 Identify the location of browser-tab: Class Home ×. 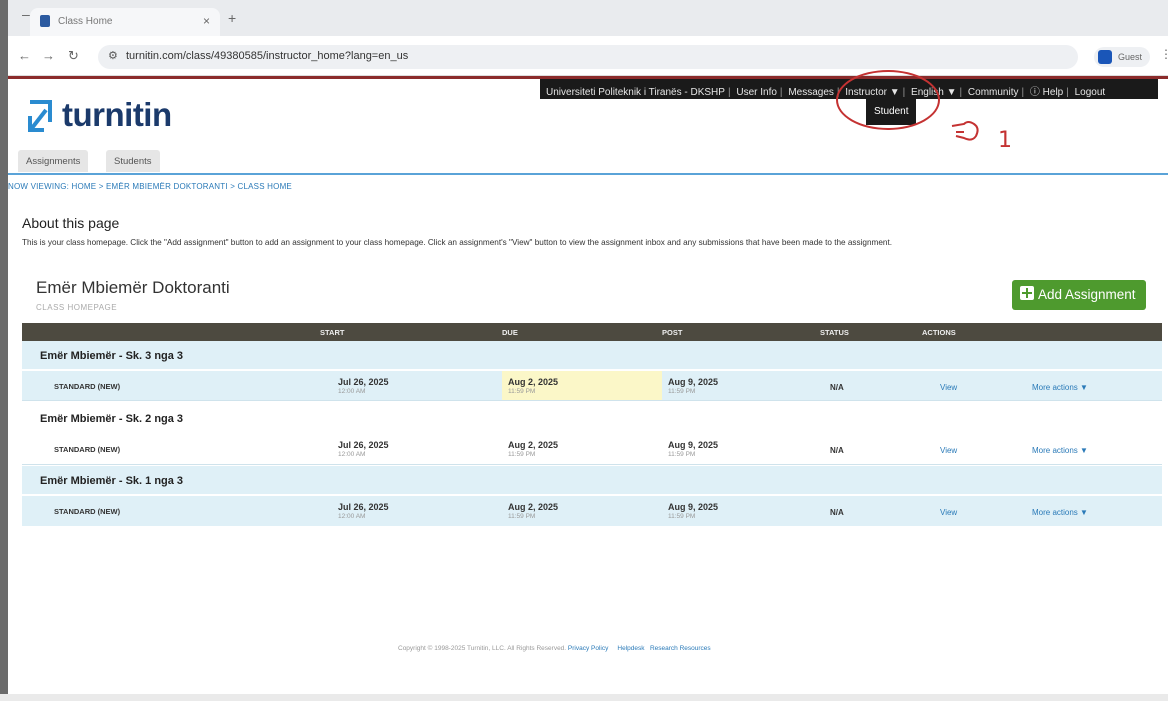
(125, 22).